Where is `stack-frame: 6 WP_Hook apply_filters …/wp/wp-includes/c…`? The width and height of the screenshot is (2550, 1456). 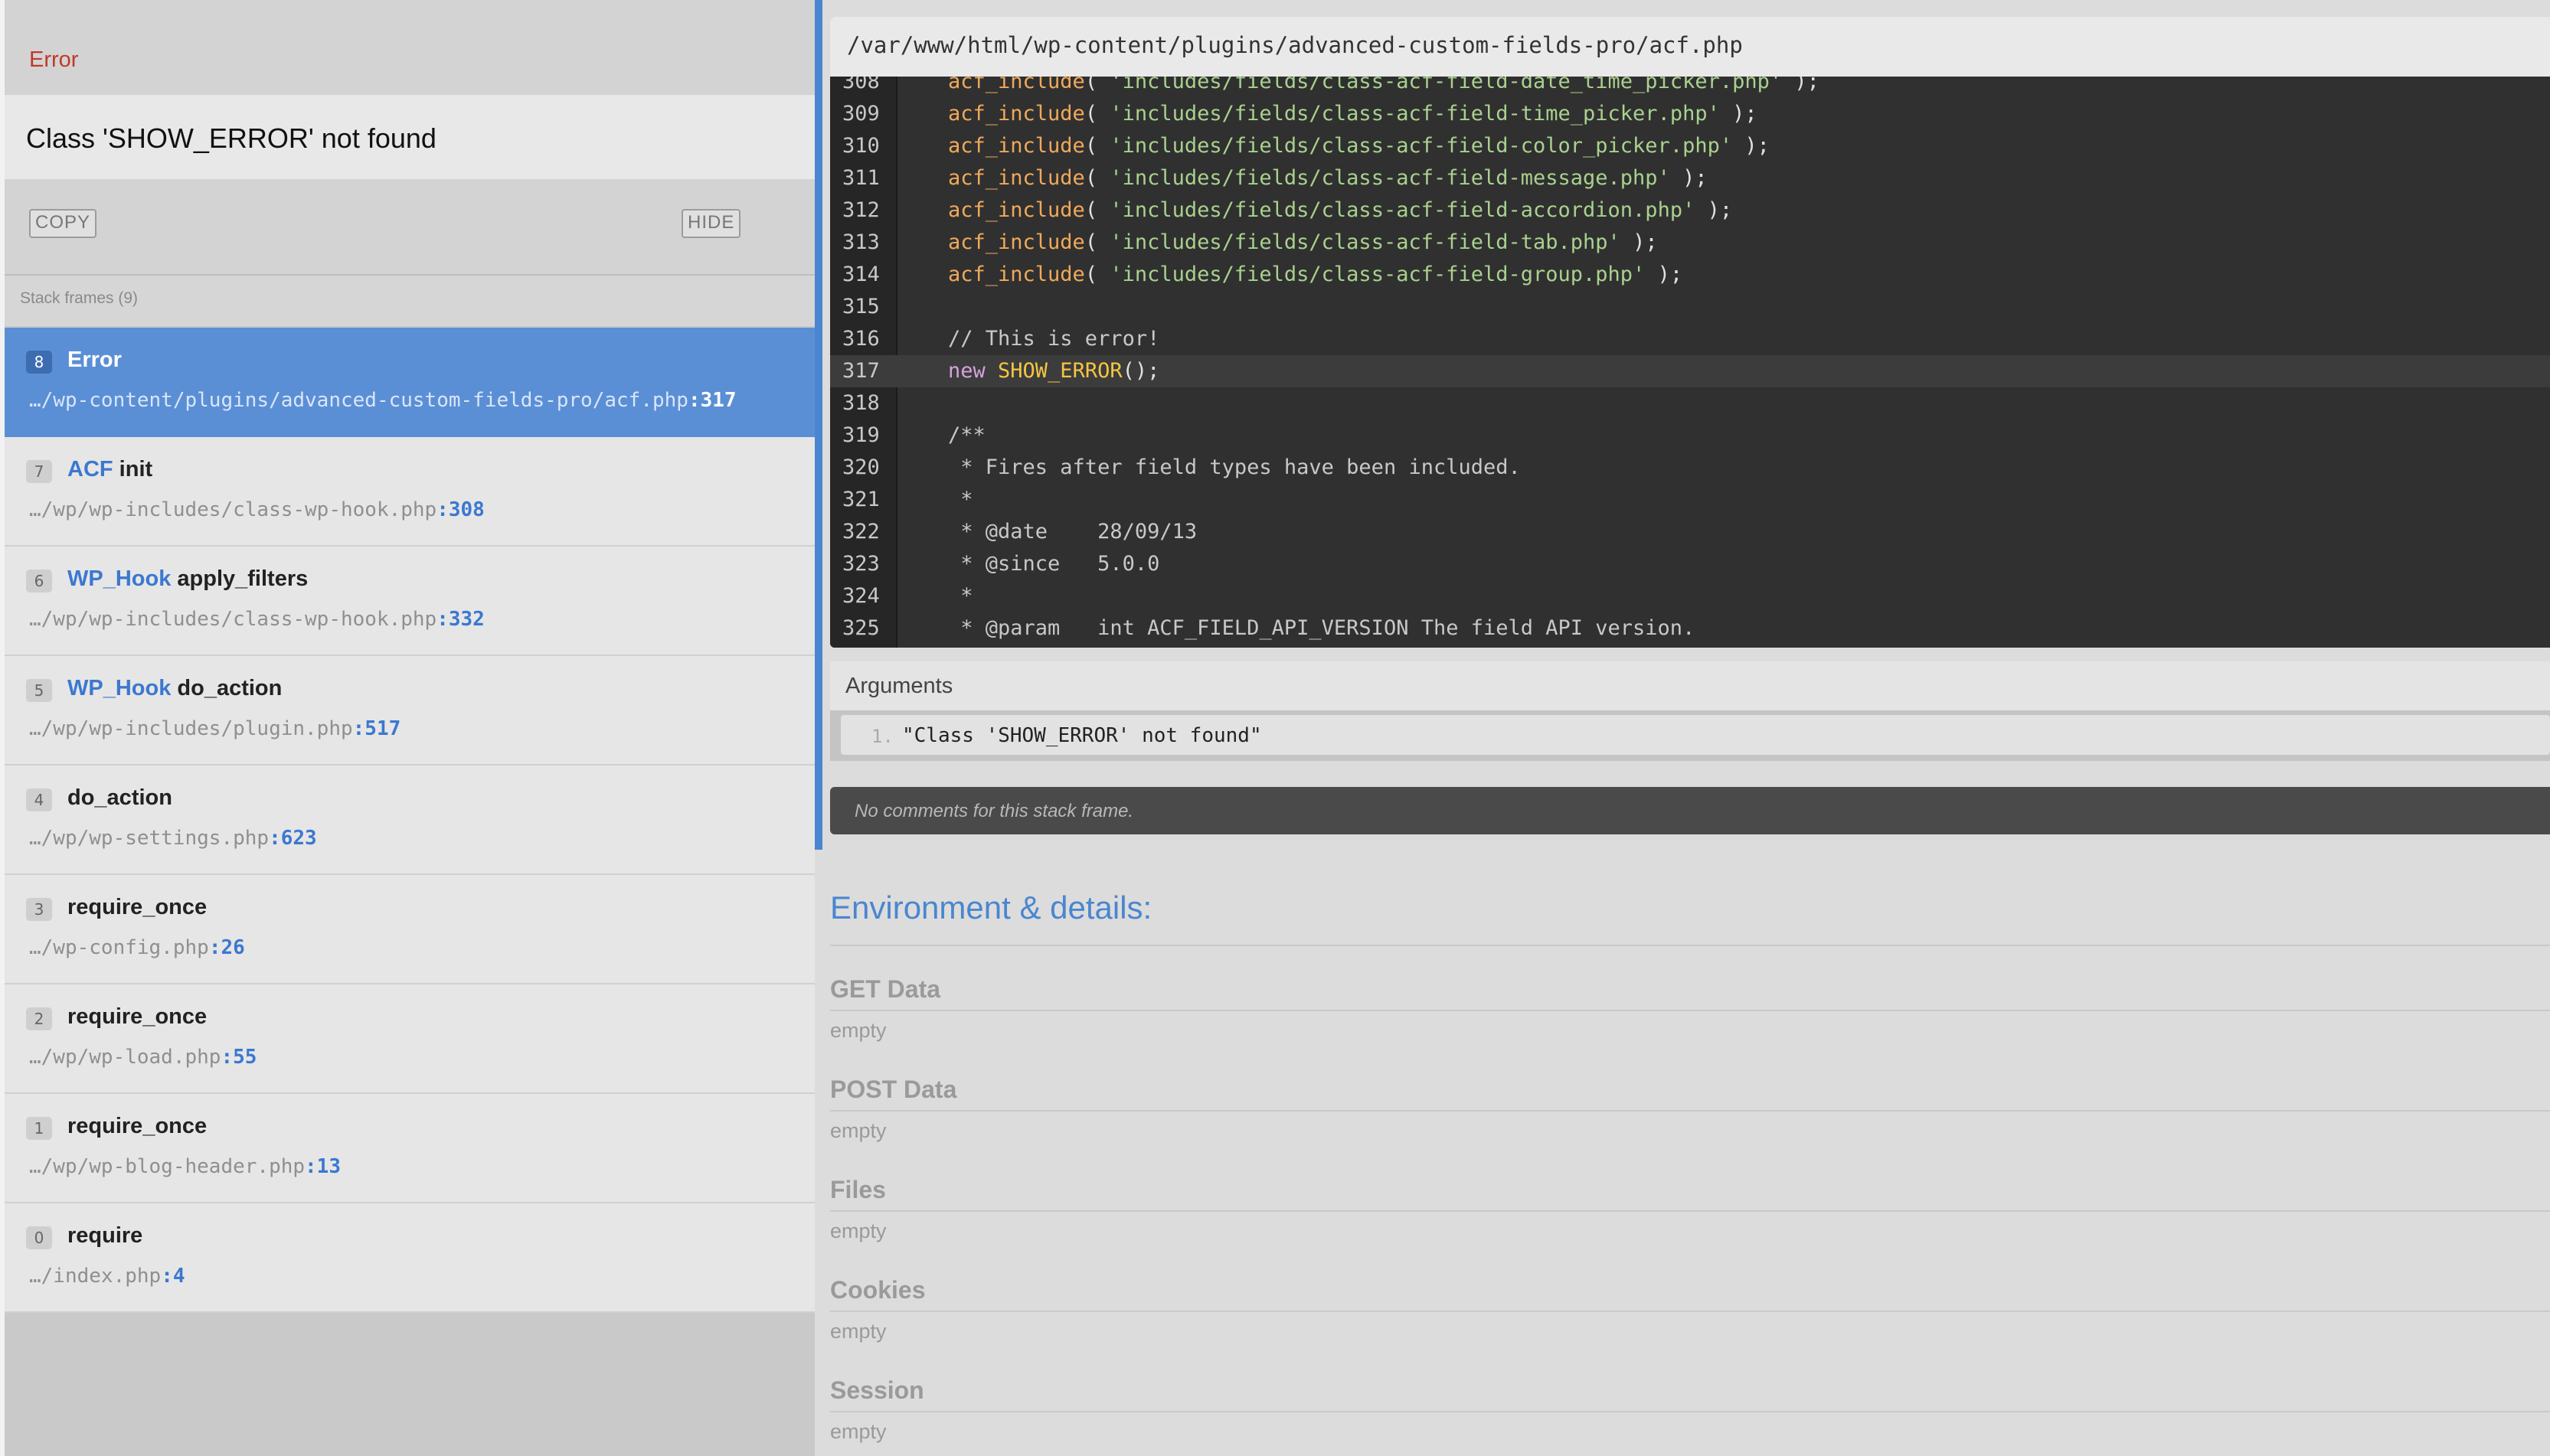
stack-frame: 6 WP_Hook apply_filters …/wp/wp-includes/c… is located at coordinates (410, 601).